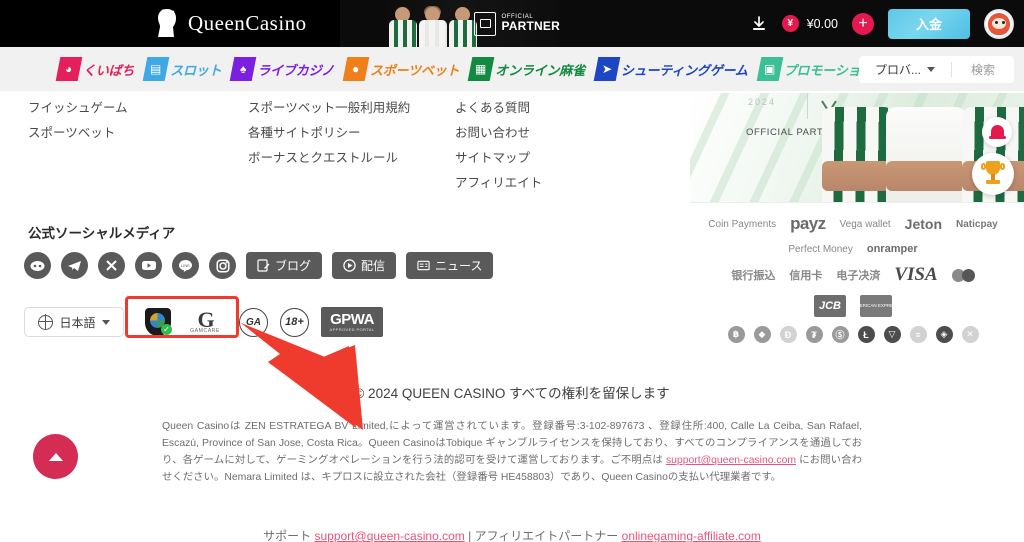 The image size is (1024, 542). Describe the element at coordinates (882, 23) in the screenshot. I see `header-actions: ¥ ¥0.00 + 入金` at that location.